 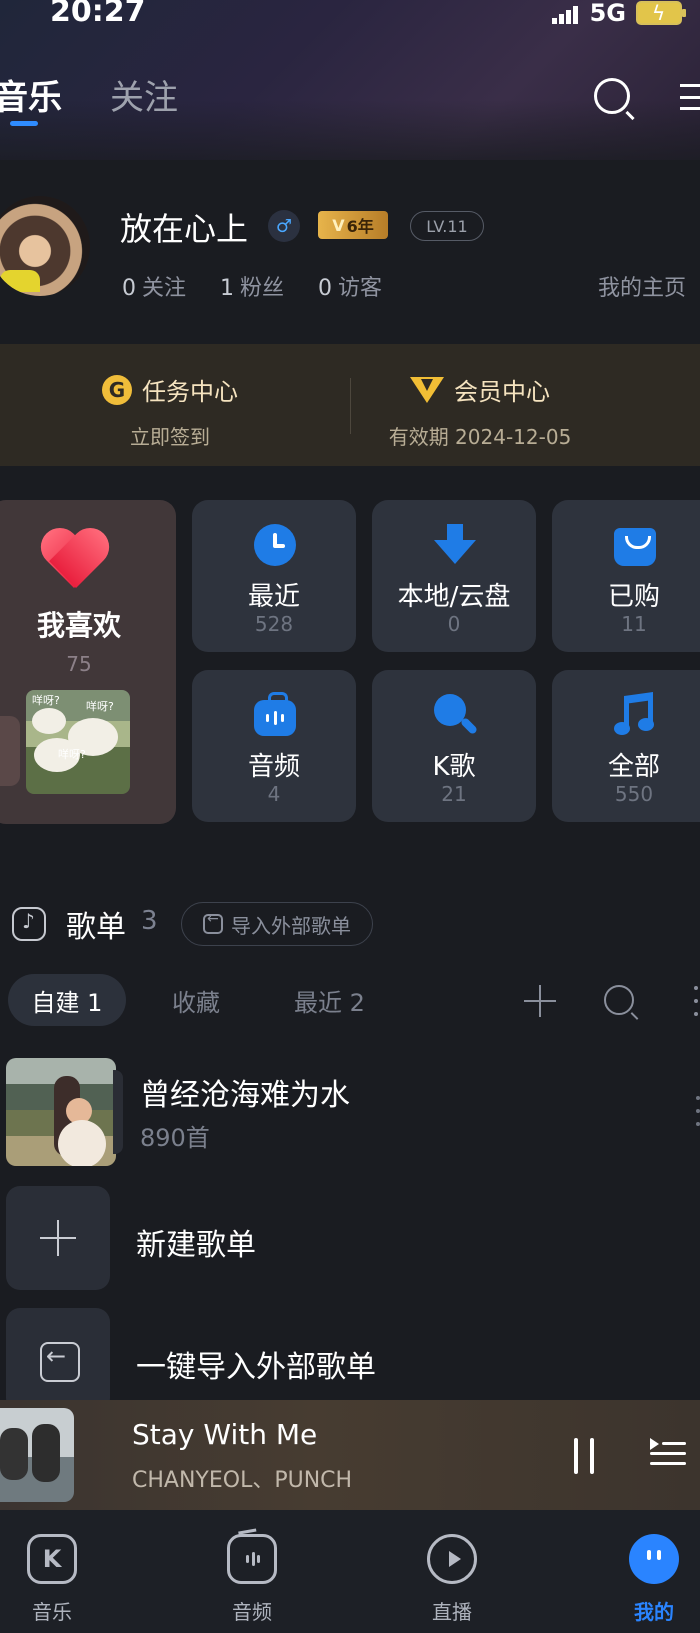 I want to click on profile-stats: 0 关注 1 粉丝 0 访客, so click(x=252, y=286).